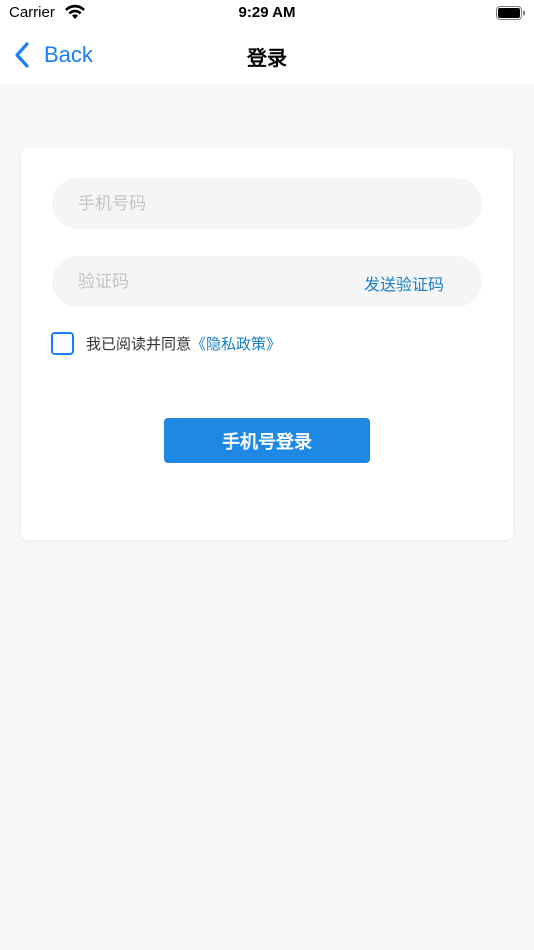 This screenshot has height=950, width=534. I want to click on agree-checkbox, so click(62, 343).